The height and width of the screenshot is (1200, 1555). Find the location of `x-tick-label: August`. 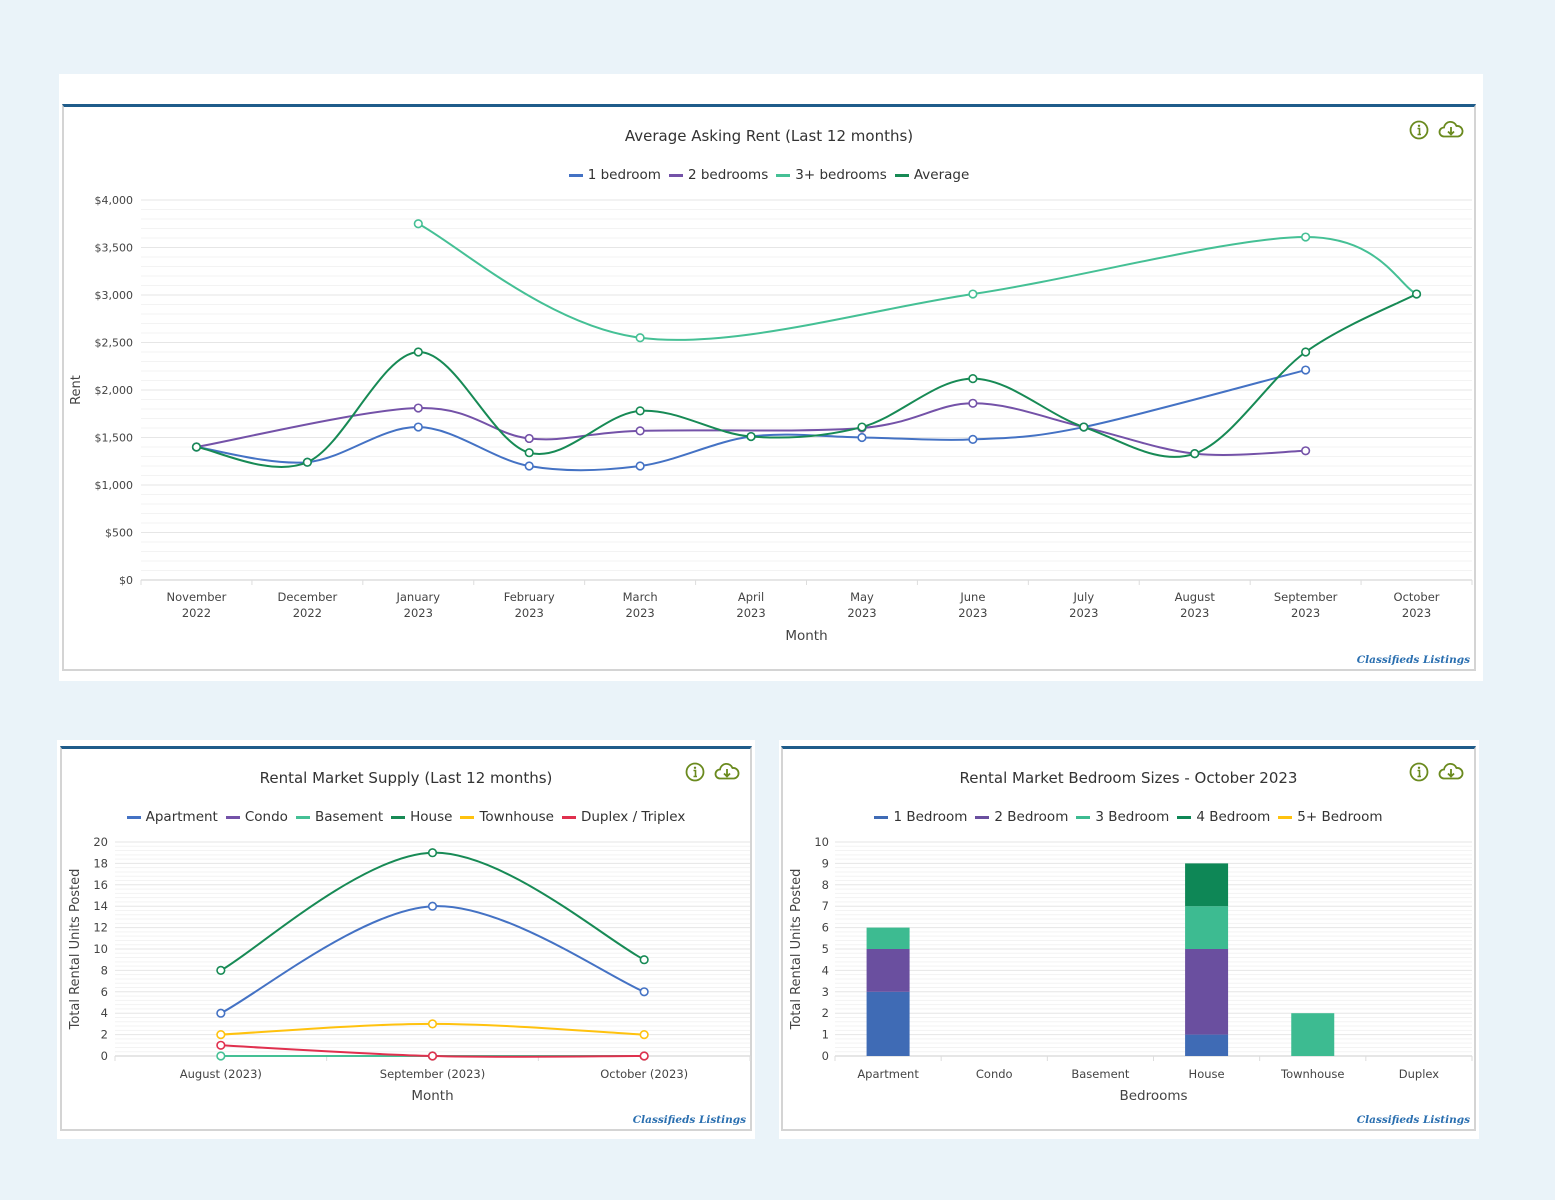

x-tick-label: August is located at coordinates (1195, 597).